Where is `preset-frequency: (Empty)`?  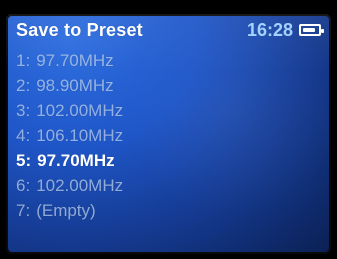
preset-frequency: (Empty) is located at coordinates (66, 210).